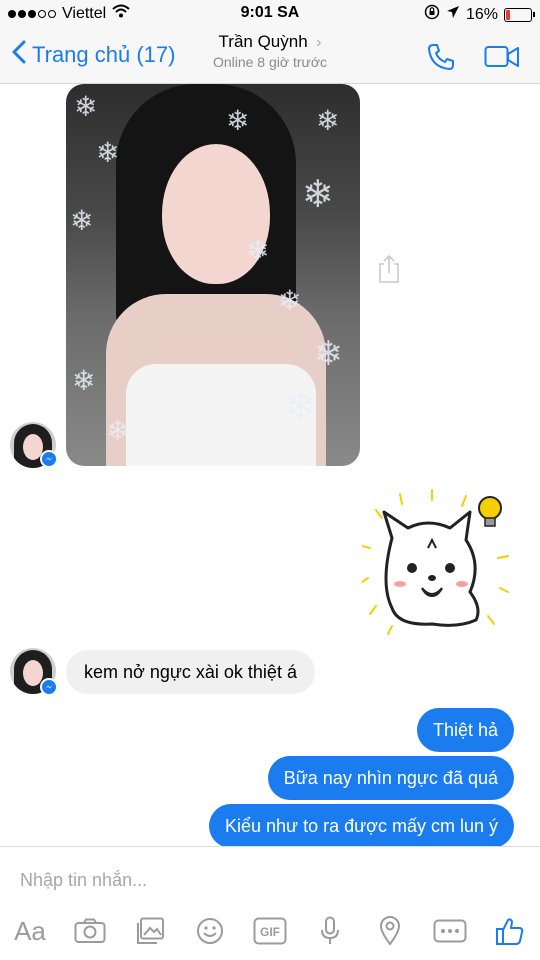 This screenshot has height=960, width=540. I want to click on composer: Aa GIF, so click(270, 903).